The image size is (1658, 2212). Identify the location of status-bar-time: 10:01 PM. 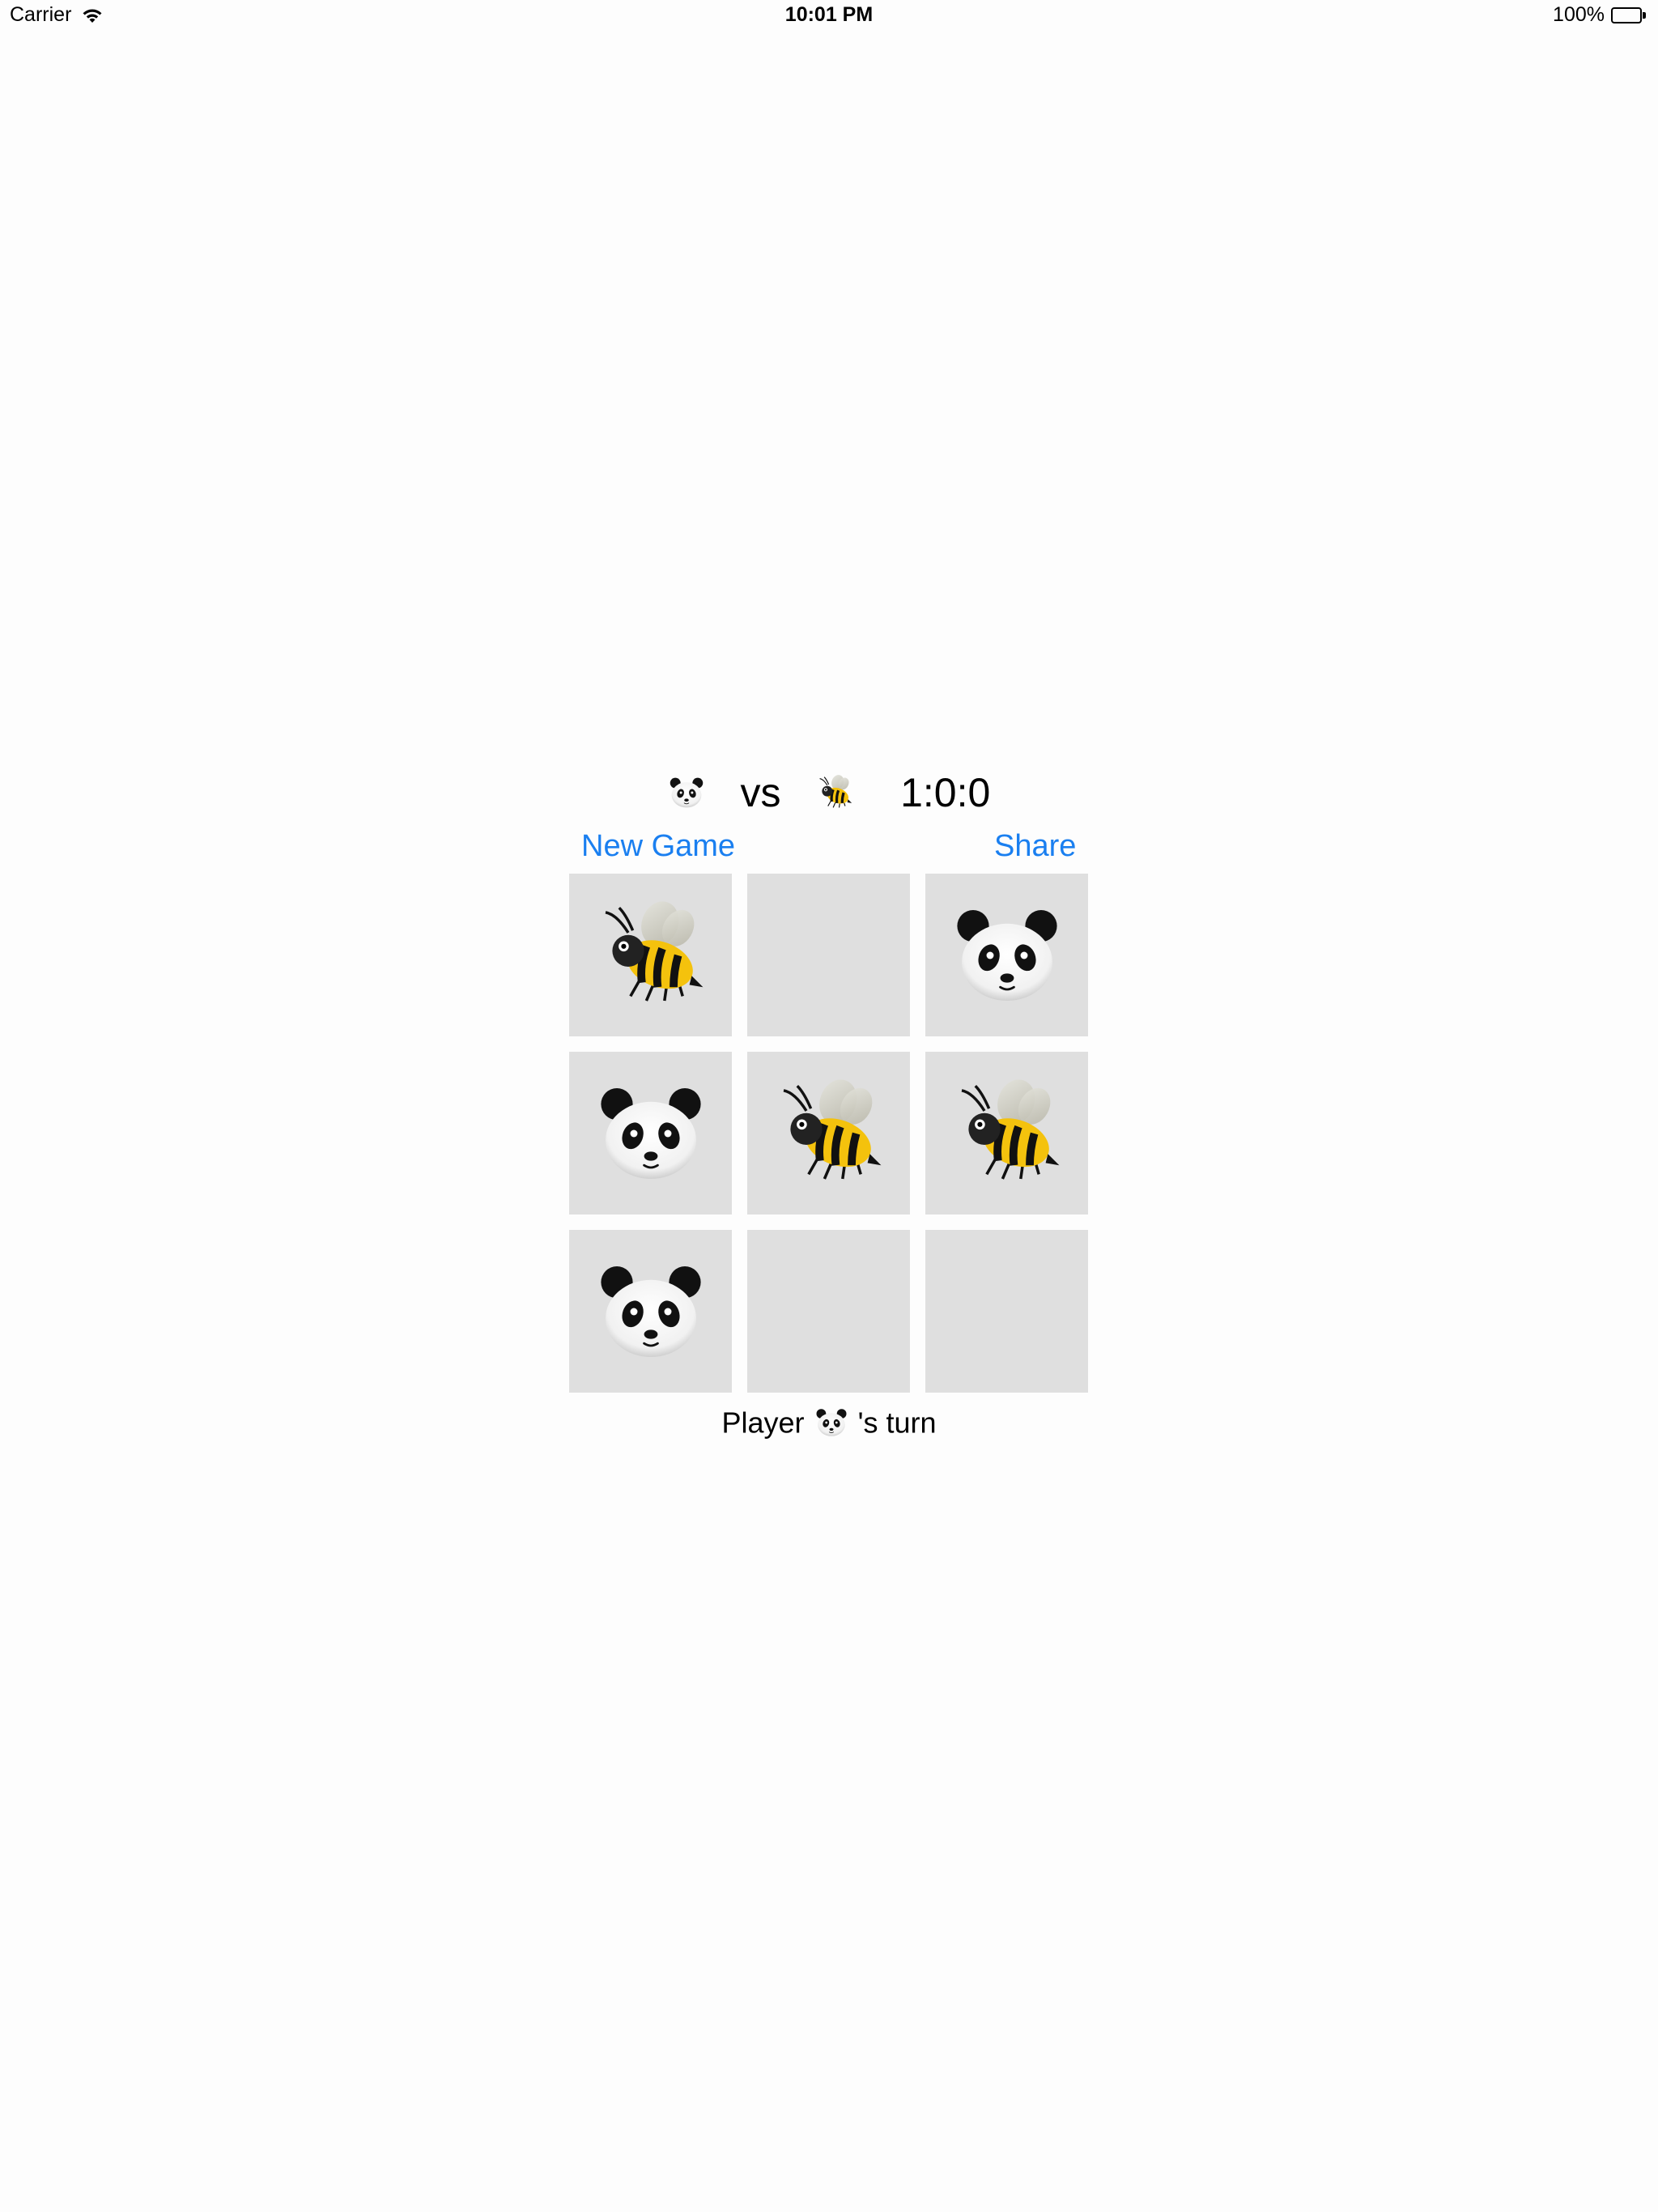
(829, 14).